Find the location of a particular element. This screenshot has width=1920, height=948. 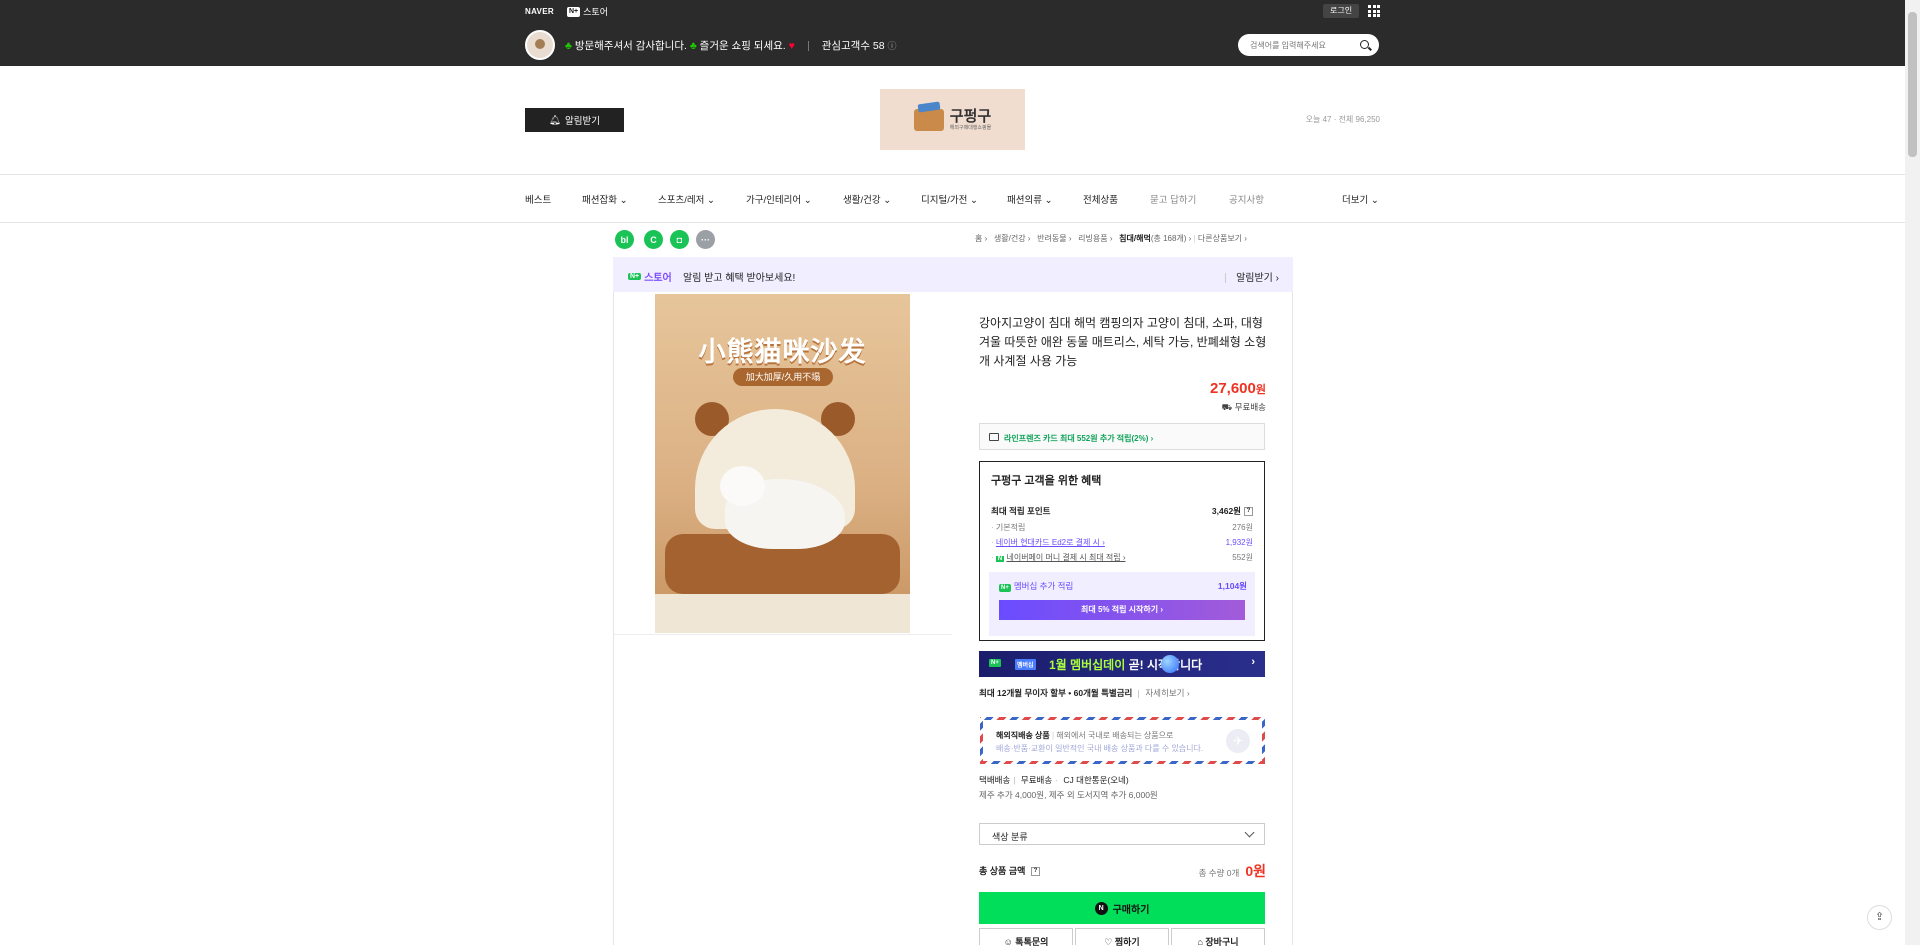

price-value: 27,600 is located at coordinates (1232, 388).